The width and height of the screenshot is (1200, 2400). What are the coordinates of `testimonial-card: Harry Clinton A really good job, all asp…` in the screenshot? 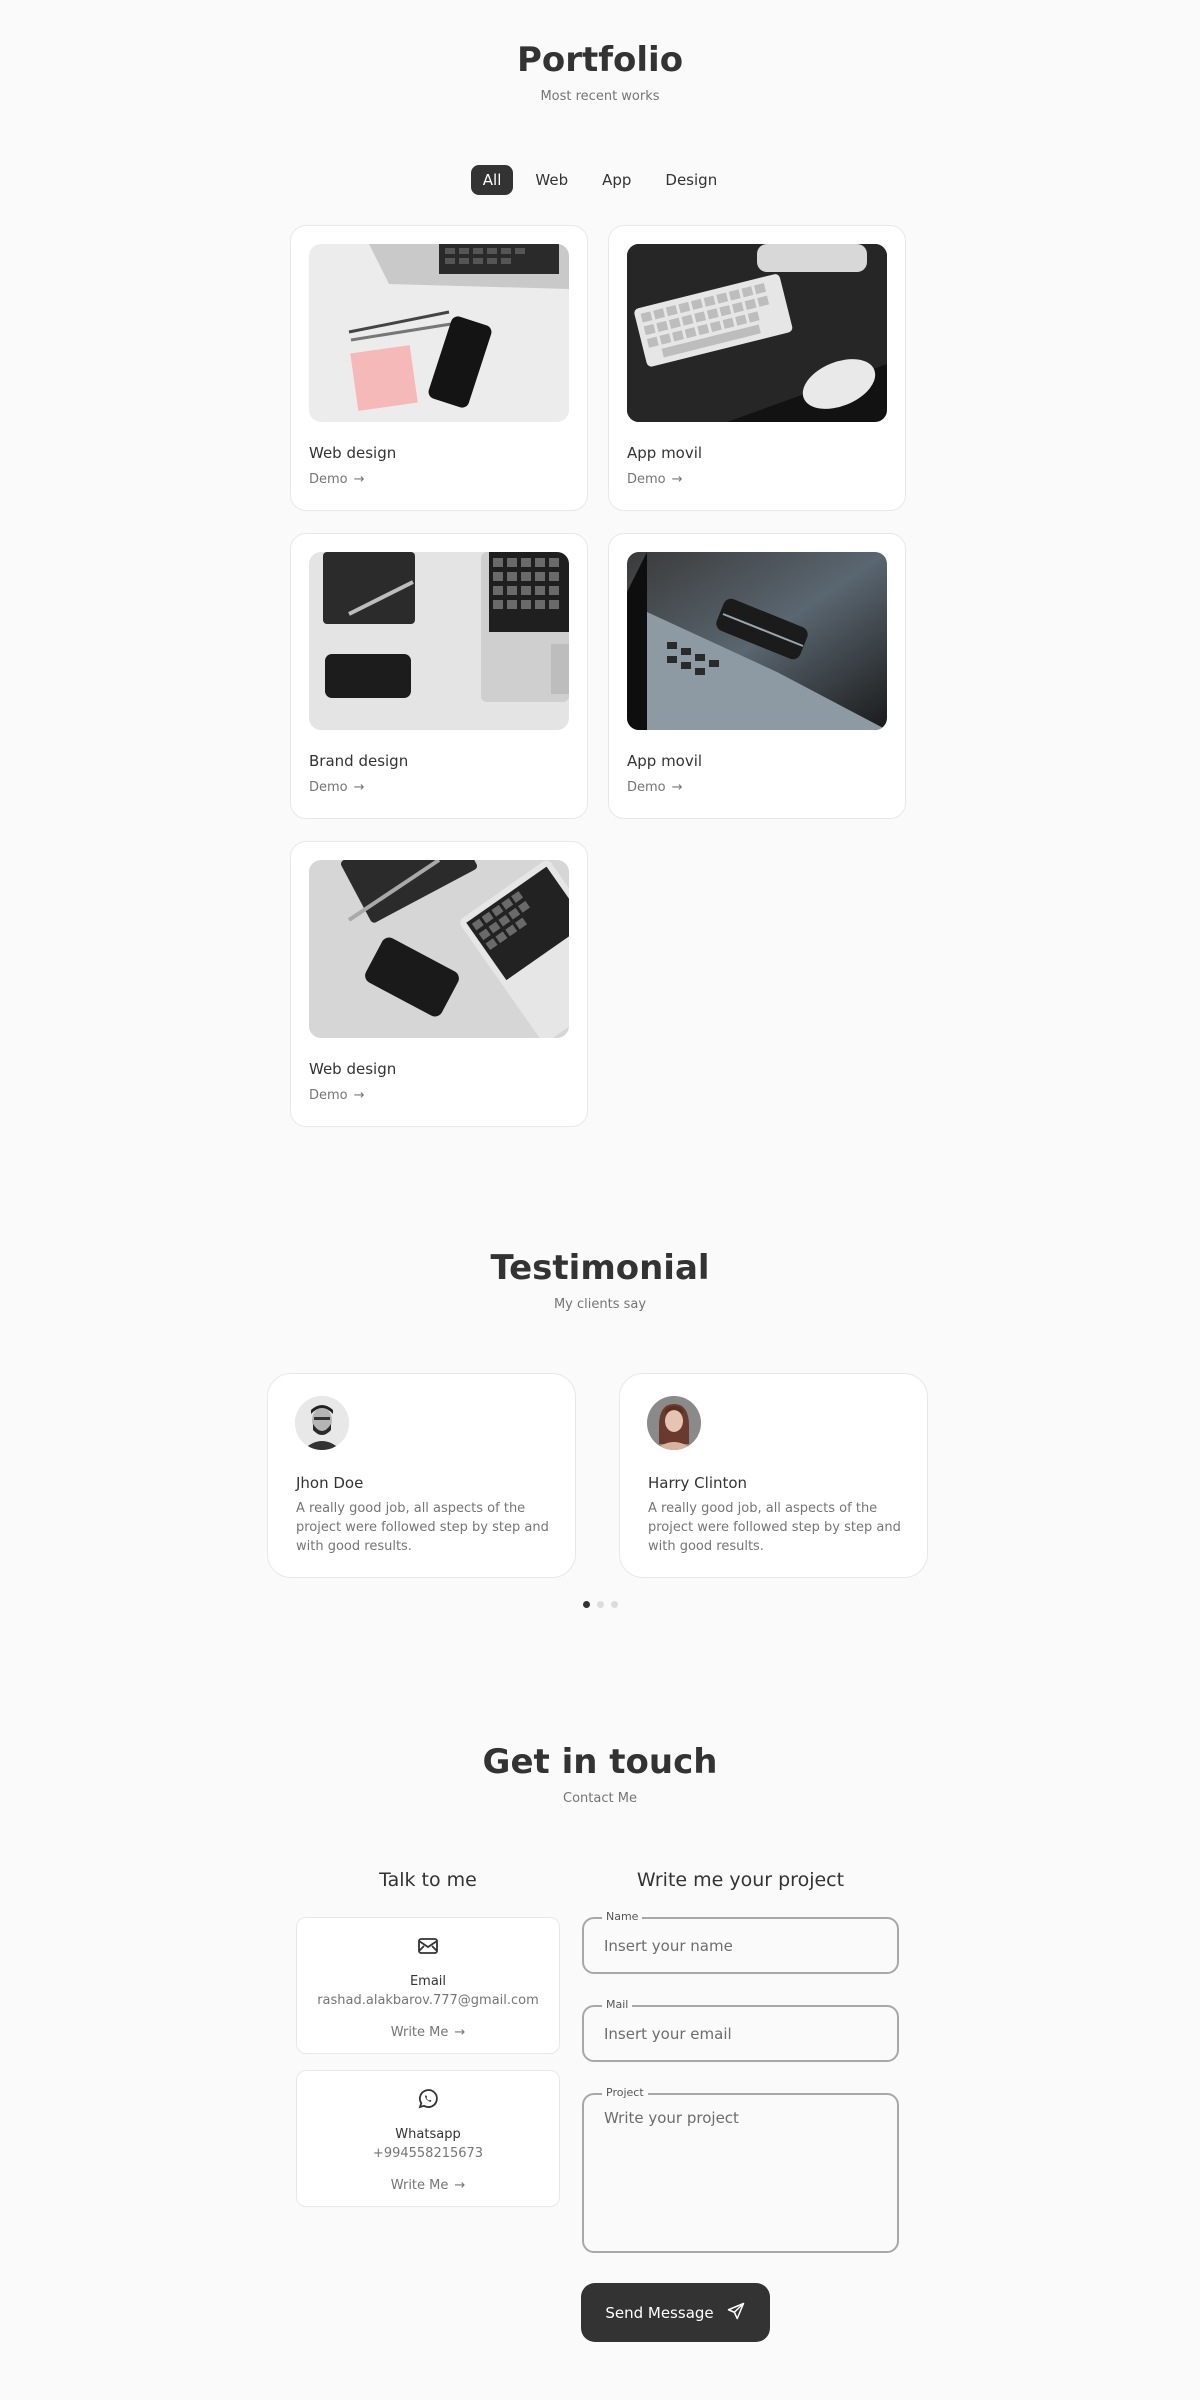 It's located at (773, 1475).